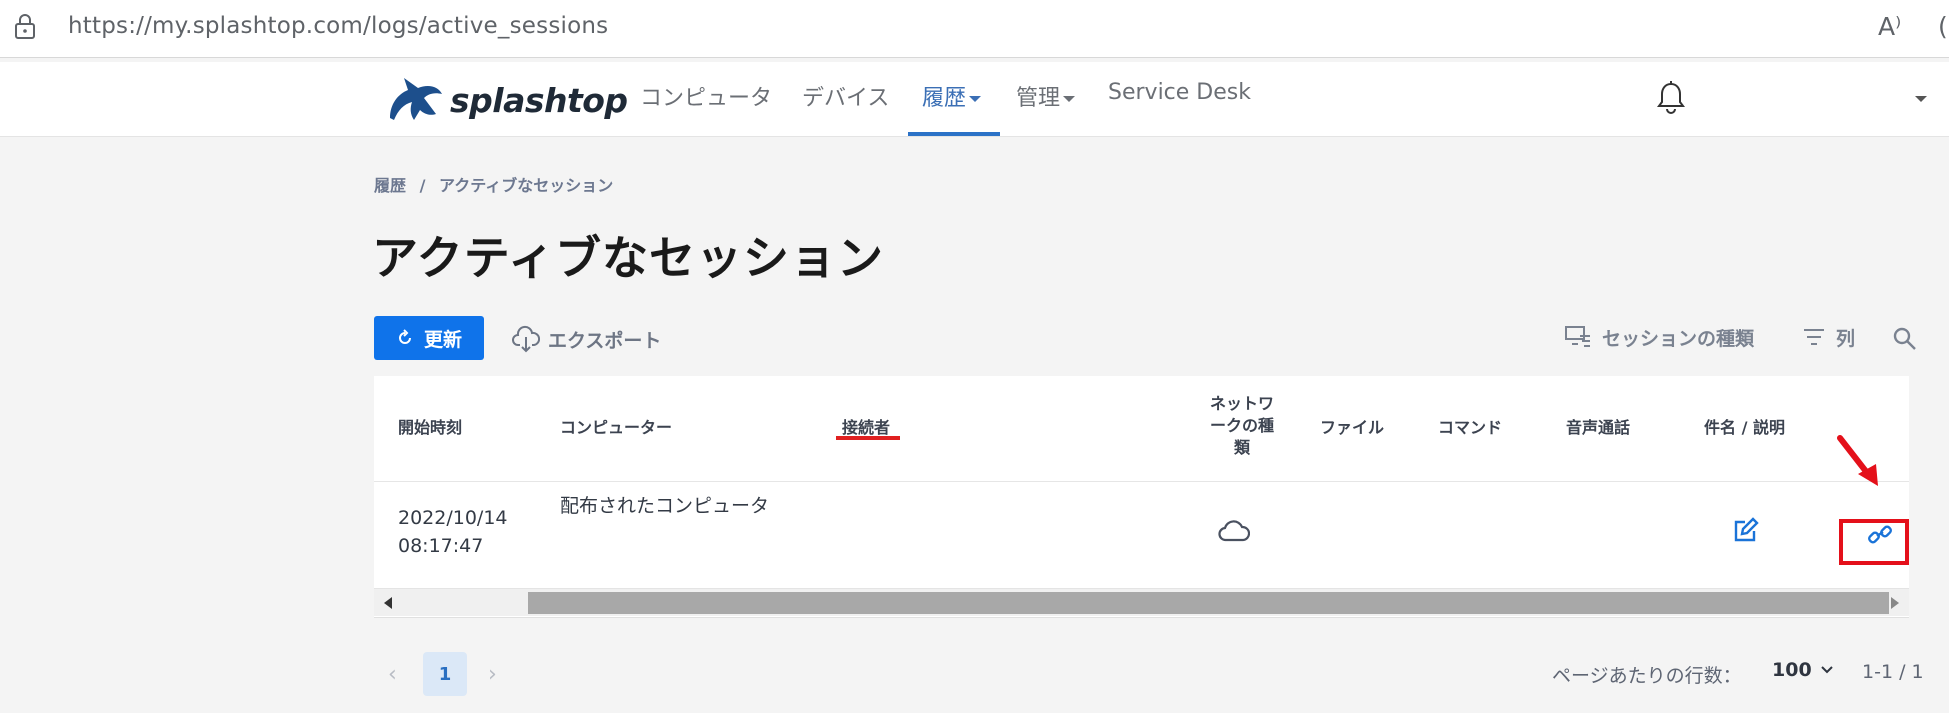 Image resolution: width=1949 pixels, height=713 pixels. What do you see at coordinates (1905, 339) in the screenshot?
I see `search-icon` at bounding box center [1905, 339].